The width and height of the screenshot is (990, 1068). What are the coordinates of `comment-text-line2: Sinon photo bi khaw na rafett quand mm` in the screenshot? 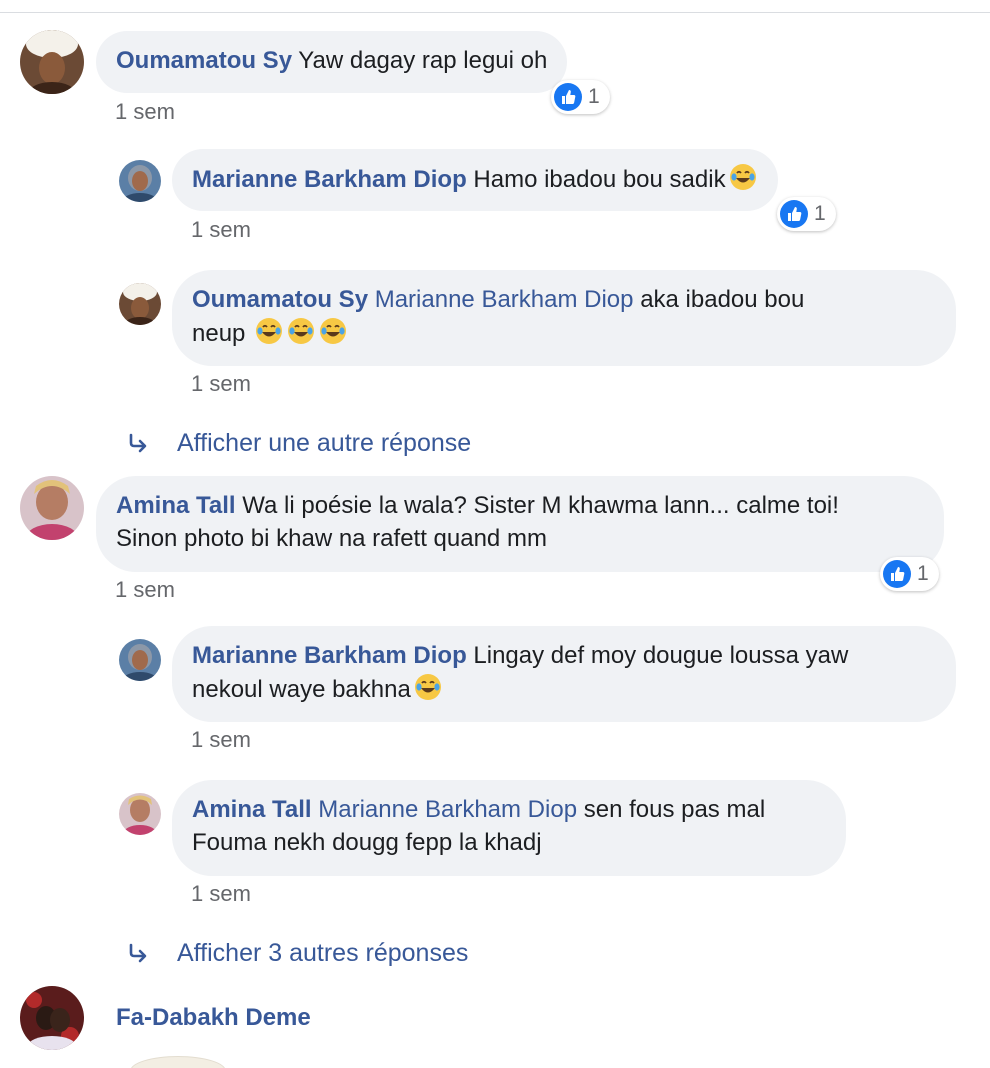 It's located at (331, 538).